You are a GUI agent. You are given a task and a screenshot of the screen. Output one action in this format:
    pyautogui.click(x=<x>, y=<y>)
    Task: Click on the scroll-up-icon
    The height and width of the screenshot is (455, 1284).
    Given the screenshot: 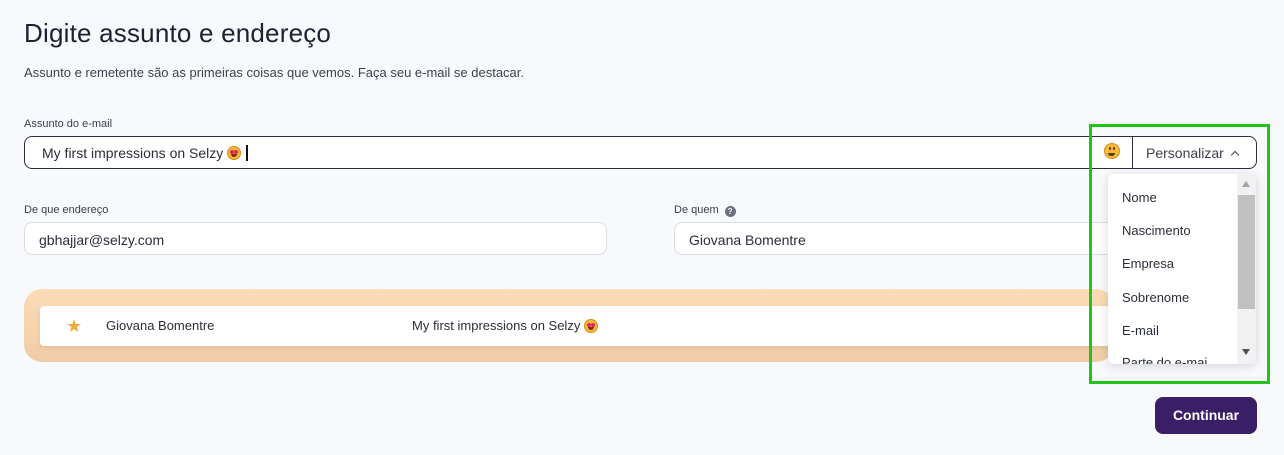 What is the action you would take?
    pyautogui.click(x=1246, y=184)
    